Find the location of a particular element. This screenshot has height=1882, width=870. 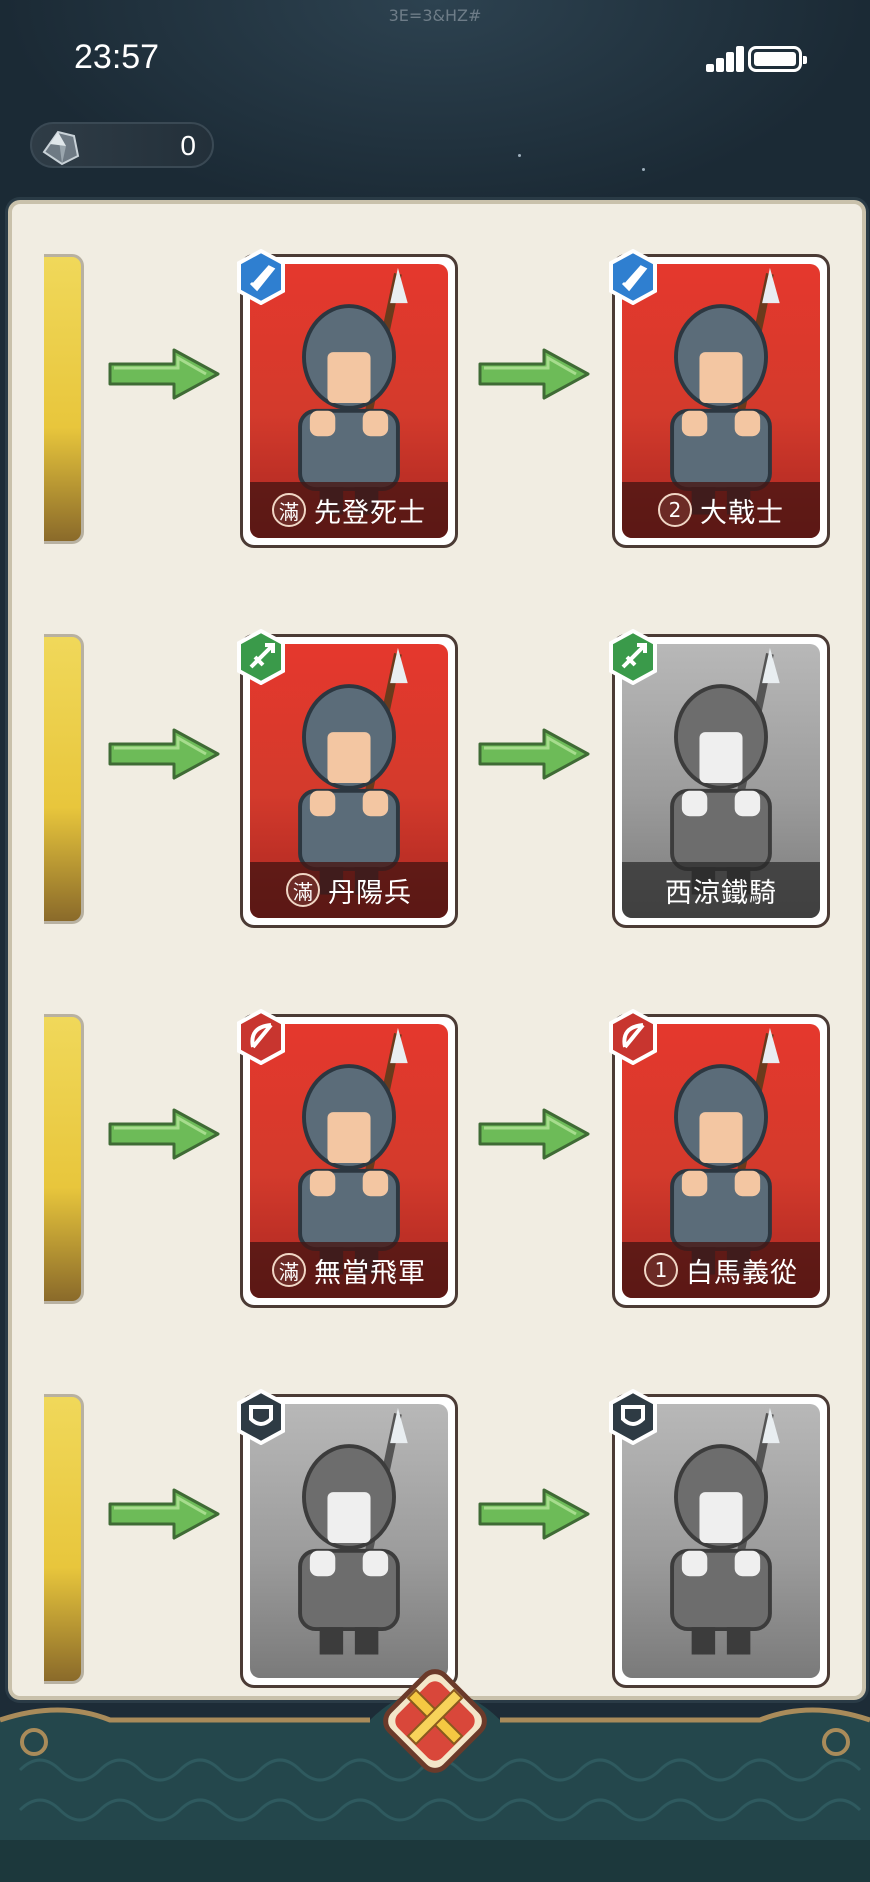

unit-card: 滿 無當飛軍 is located at coordinates (347, 1158).